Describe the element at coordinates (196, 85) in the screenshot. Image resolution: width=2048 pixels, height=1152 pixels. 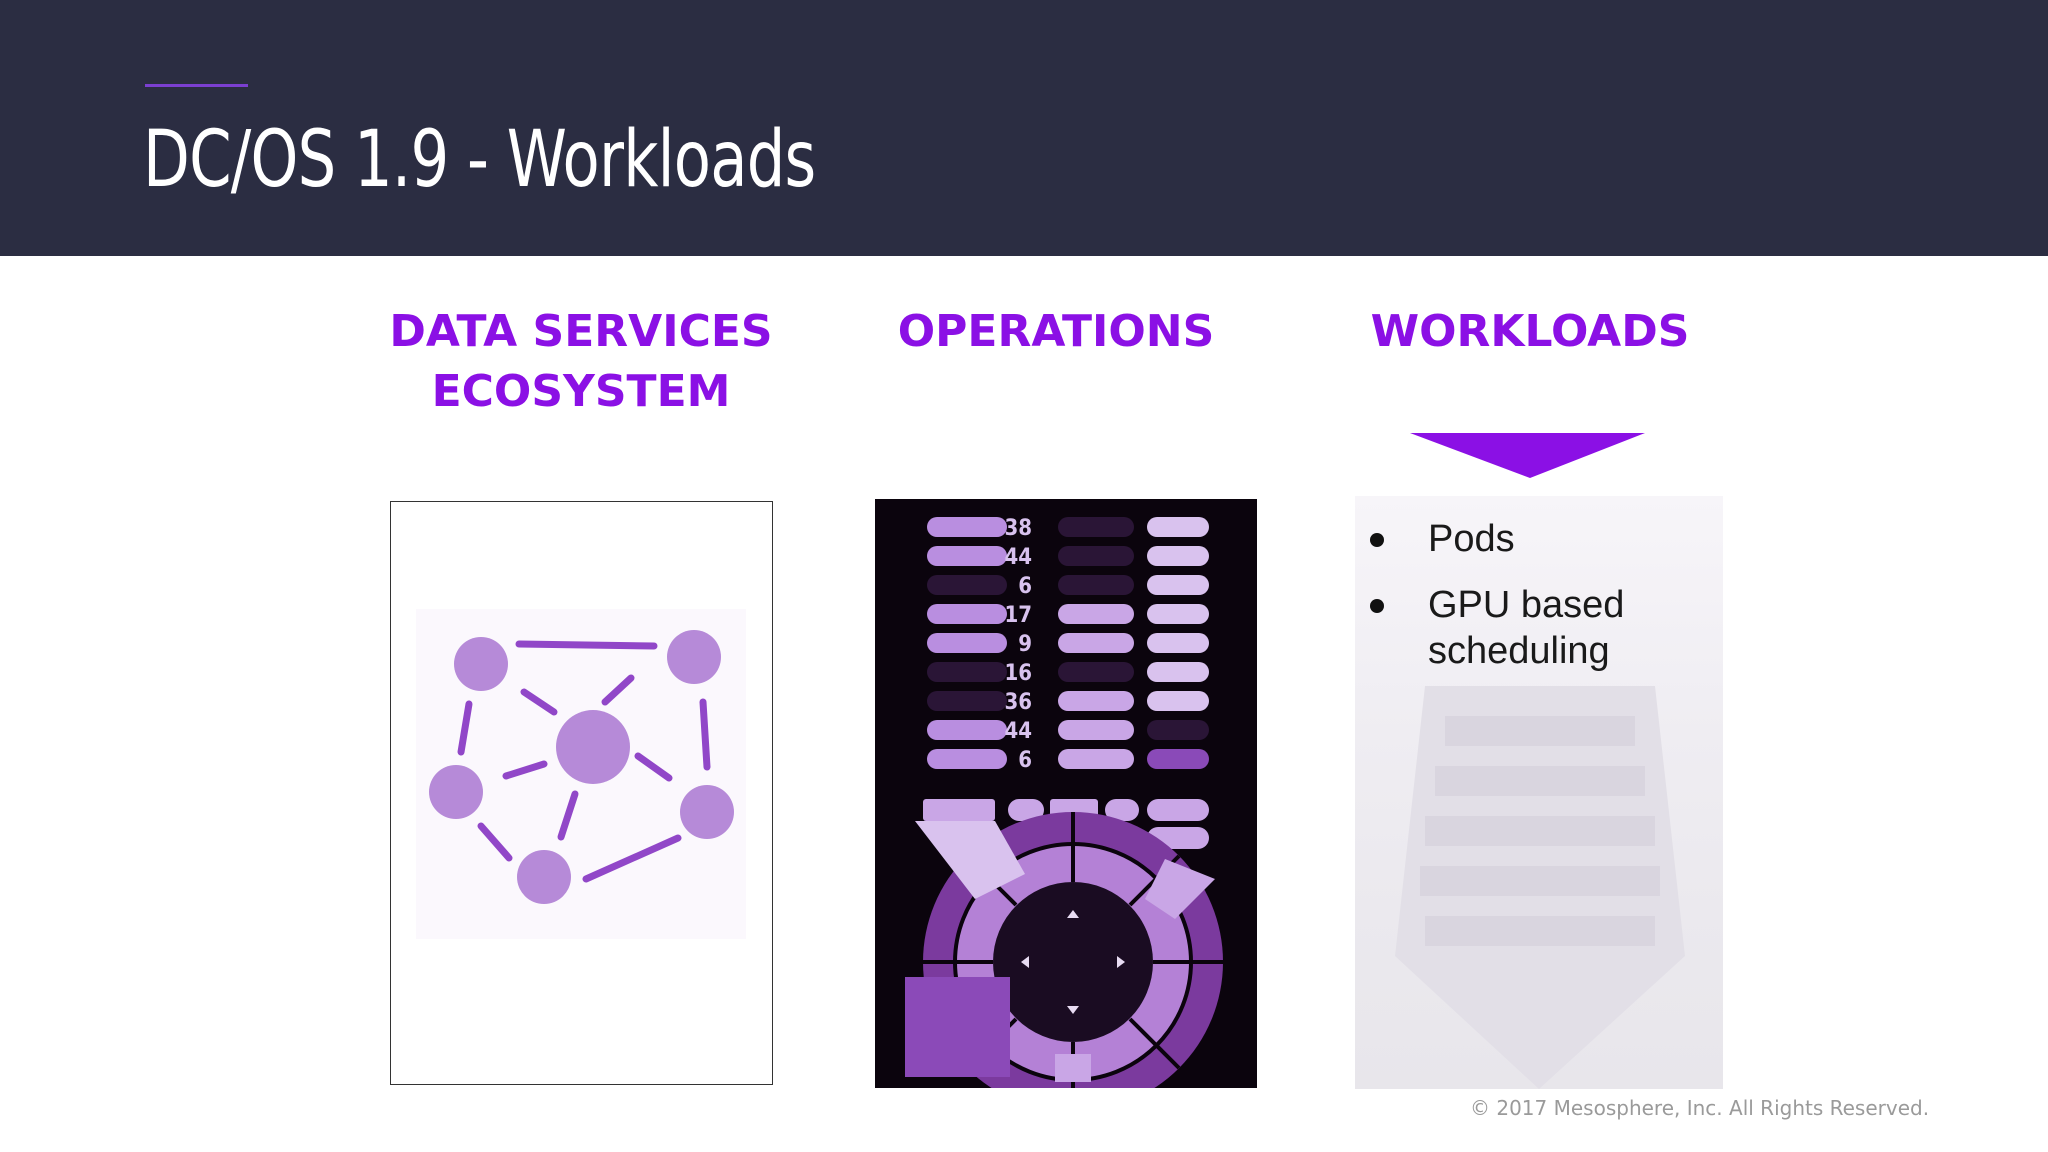
I see `header-accent-line` at that location.